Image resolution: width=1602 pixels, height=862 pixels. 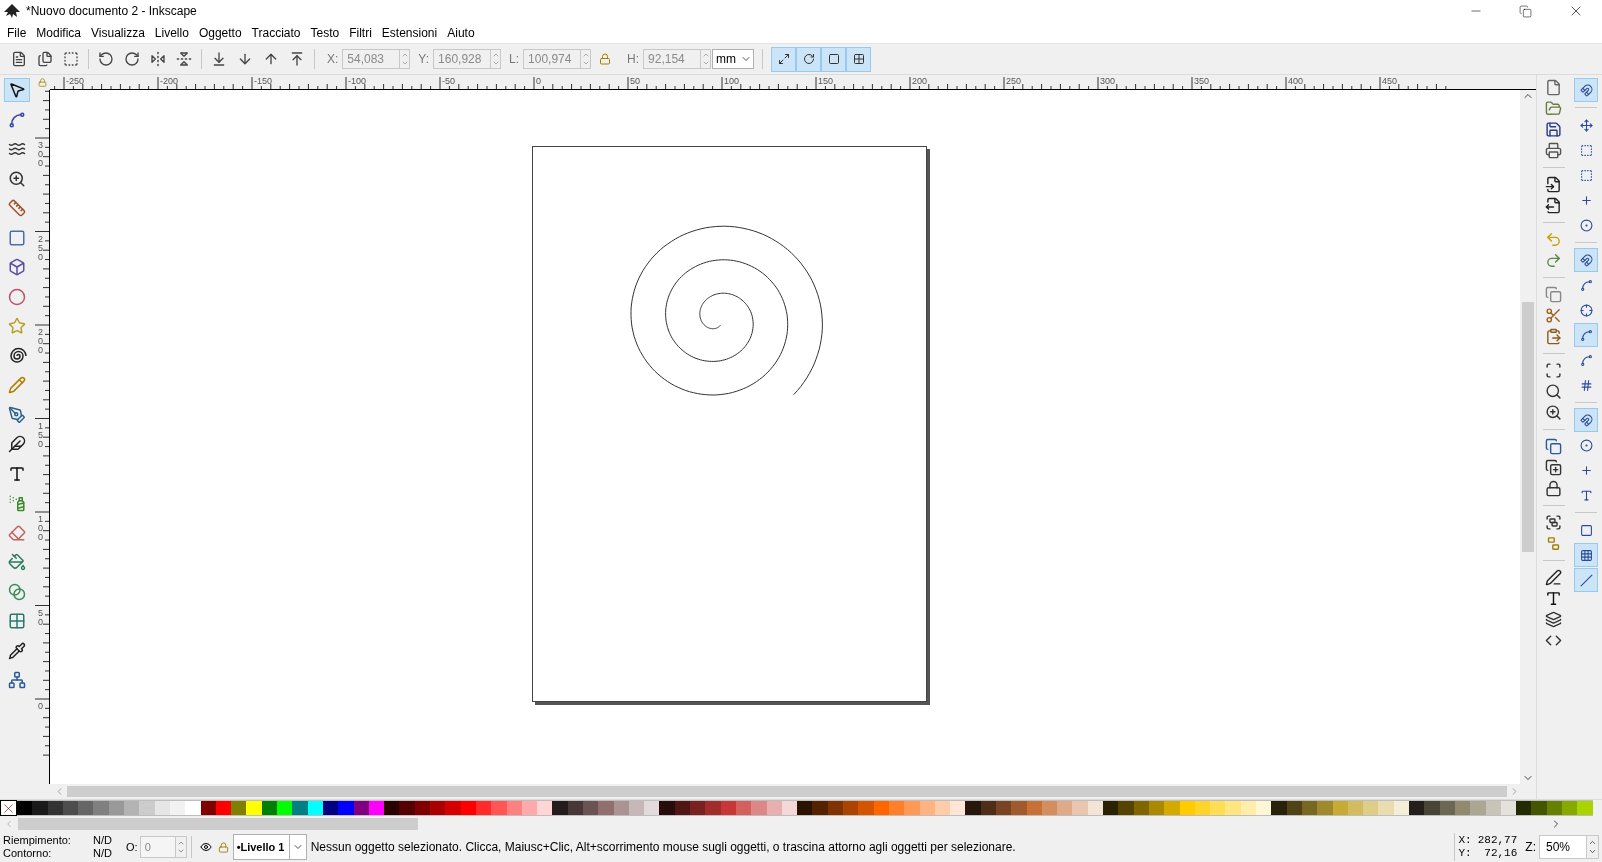 What do you see at coordinates (633, 59) in the screenshot?
I see `field-label: H:` at bounding box center [633, 59].